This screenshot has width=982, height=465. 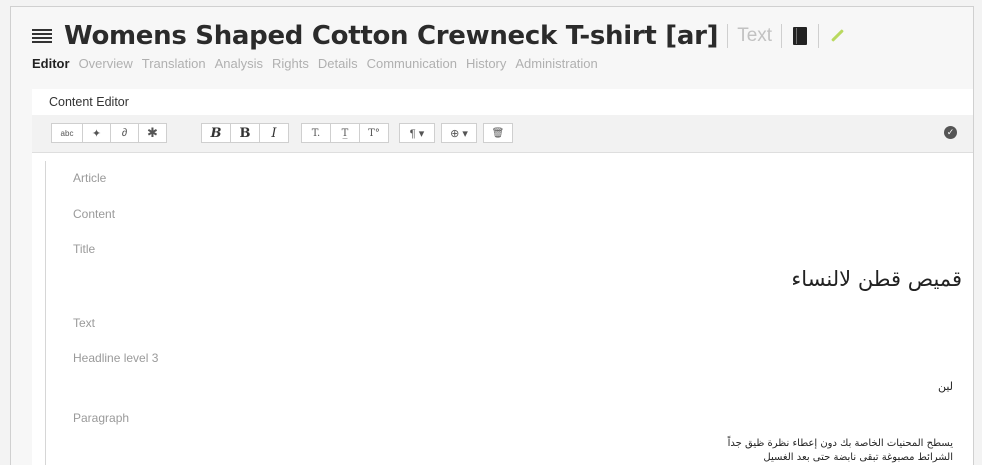 What do you see at coordinates (486, 63) in the screenshot?
I see `tab-history: History` at bounding box center [486, 63].